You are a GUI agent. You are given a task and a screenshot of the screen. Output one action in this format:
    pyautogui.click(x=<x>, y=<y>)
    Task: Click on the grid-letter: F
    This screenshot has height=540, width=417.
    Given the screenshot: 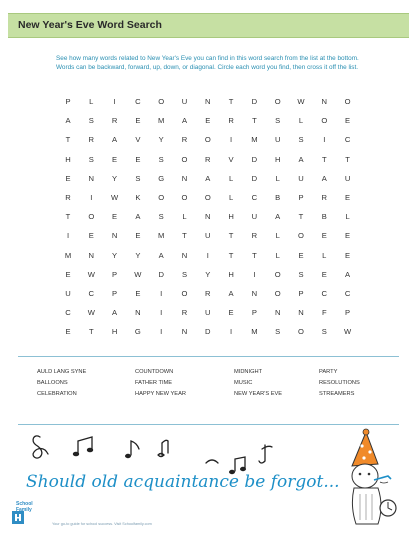 What is the action you would take?
    pyautogui.click(x=324, y=312)
    